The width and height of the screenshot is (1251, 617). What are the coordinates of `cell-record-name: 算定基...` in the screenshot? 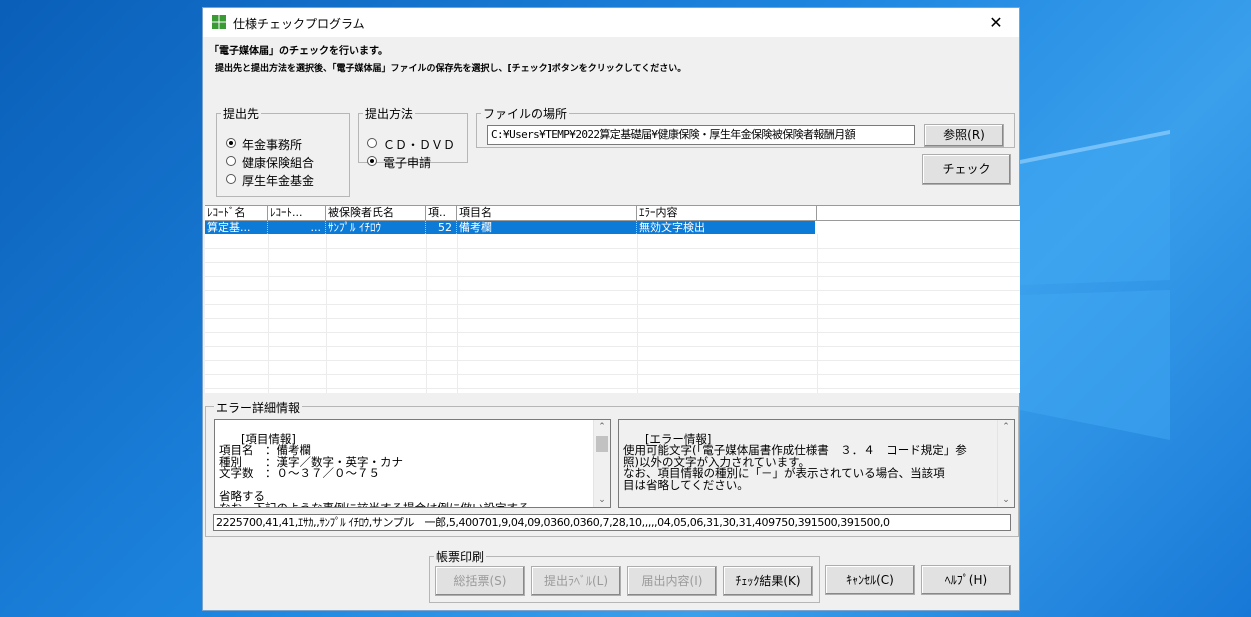 It's located at (236, 227).